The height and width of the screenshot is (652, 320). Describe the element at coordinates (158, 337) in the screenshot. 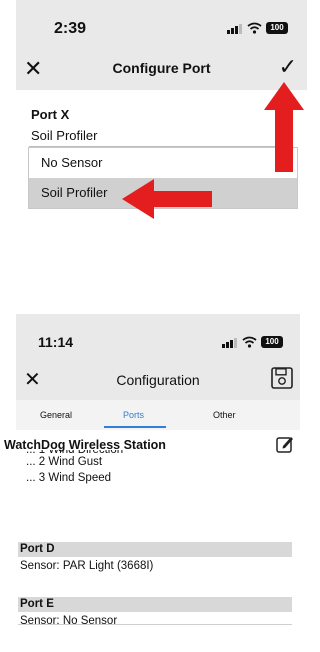

I see `status-bar: 11:14 100` at that location.